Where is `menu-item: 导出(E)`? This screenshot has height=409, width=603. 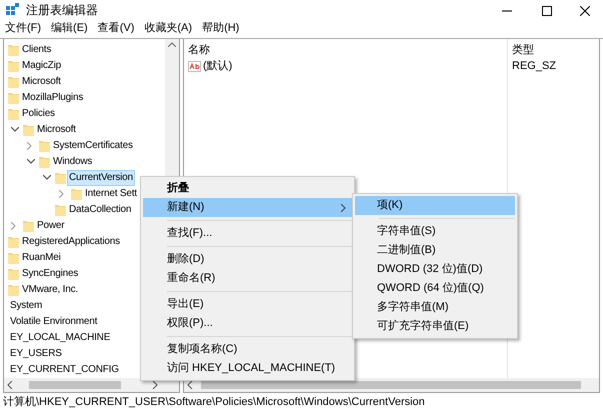 menu-item: 导出(E) is located at coordinates (247, 304).